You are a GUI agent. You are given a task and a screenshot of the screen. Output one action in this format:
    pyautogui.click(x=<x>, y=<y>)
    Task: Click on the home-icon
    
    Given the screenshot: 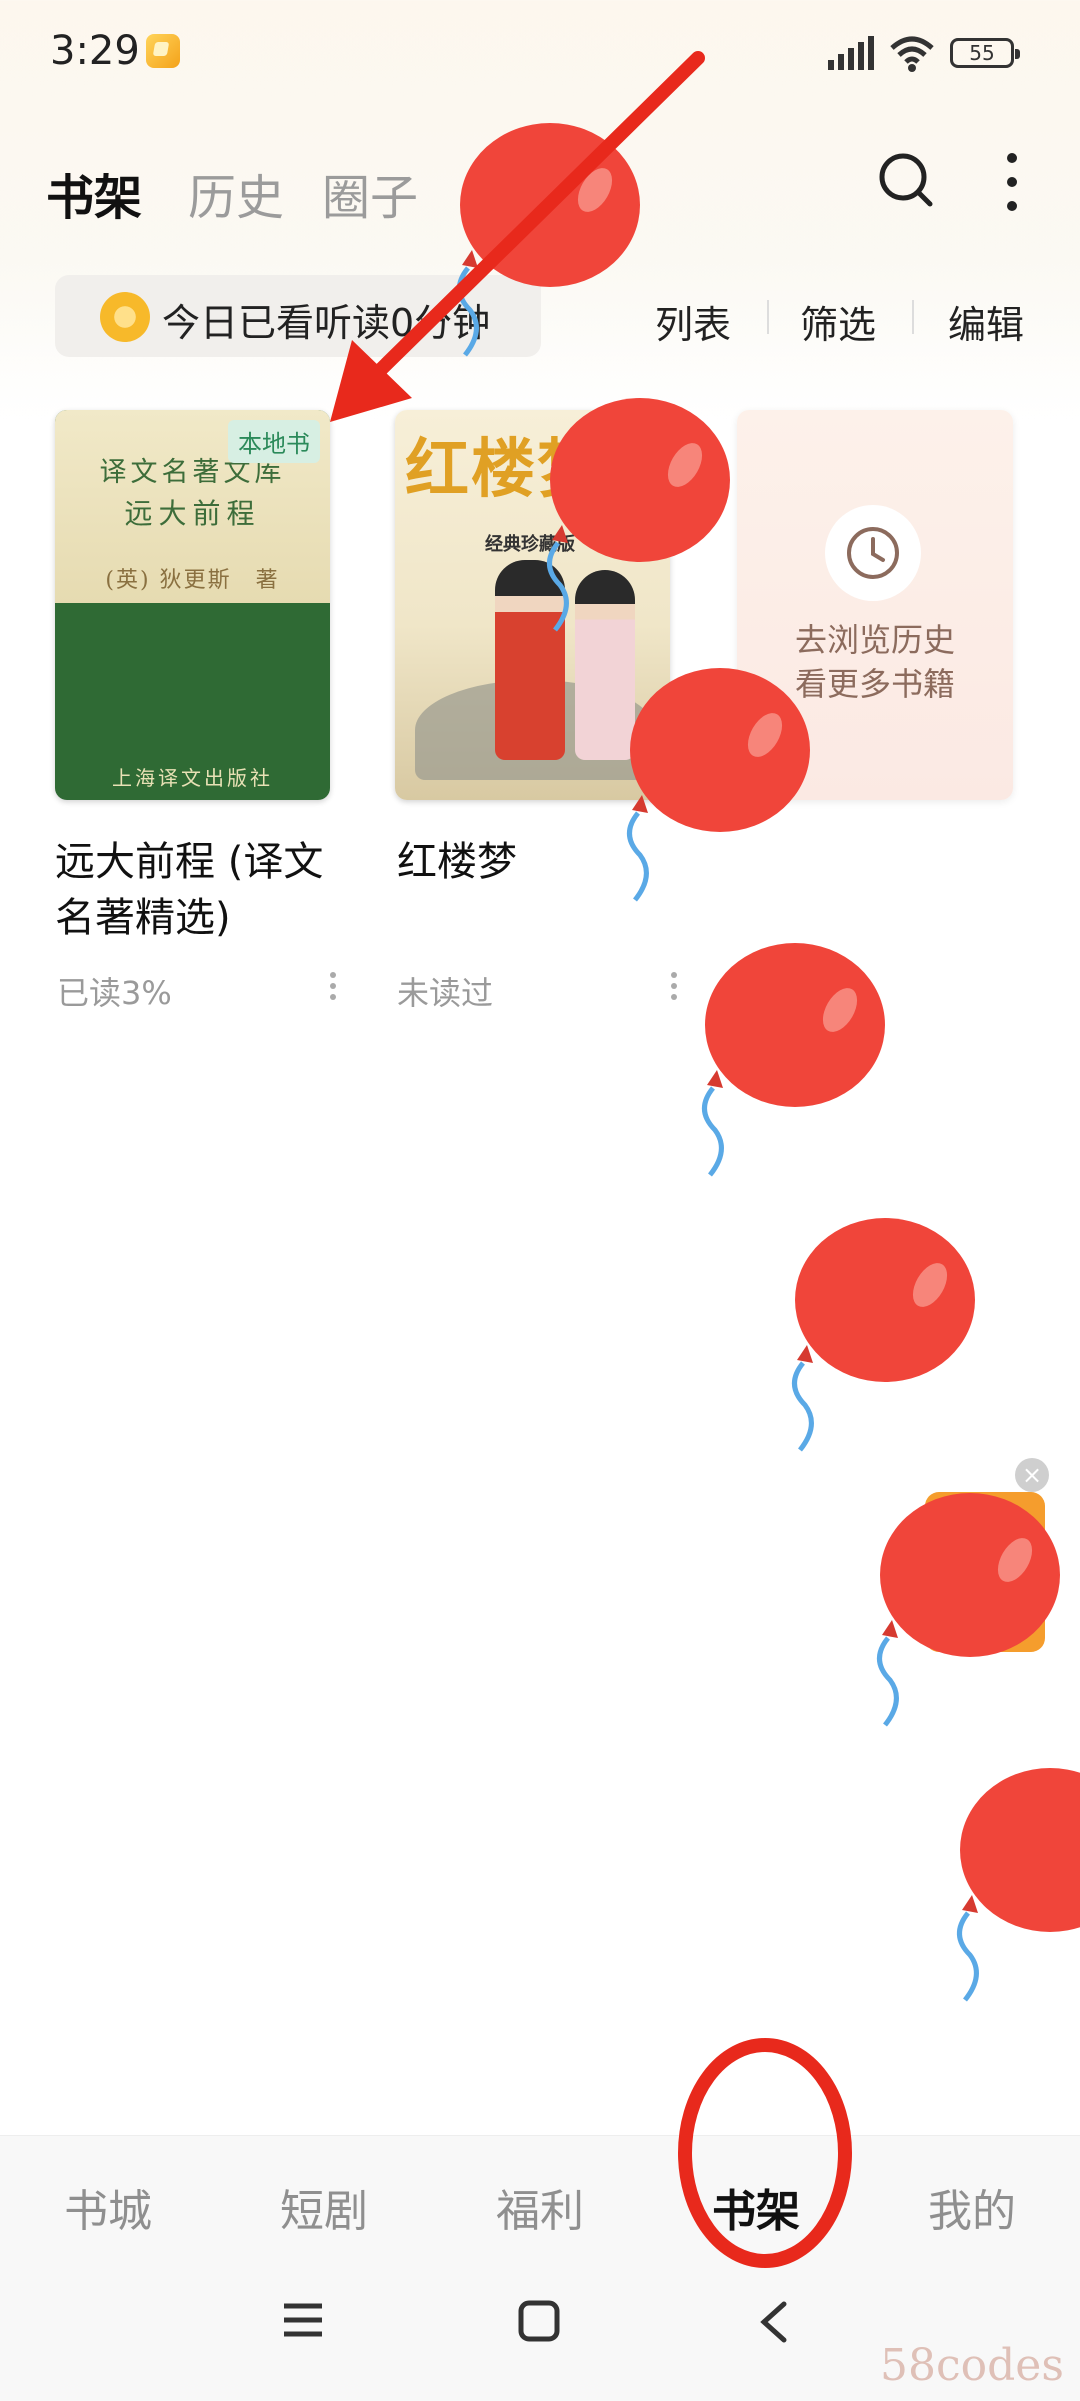 What is the action you would take?
    pyautogui.click(x=539, y=2321)
    